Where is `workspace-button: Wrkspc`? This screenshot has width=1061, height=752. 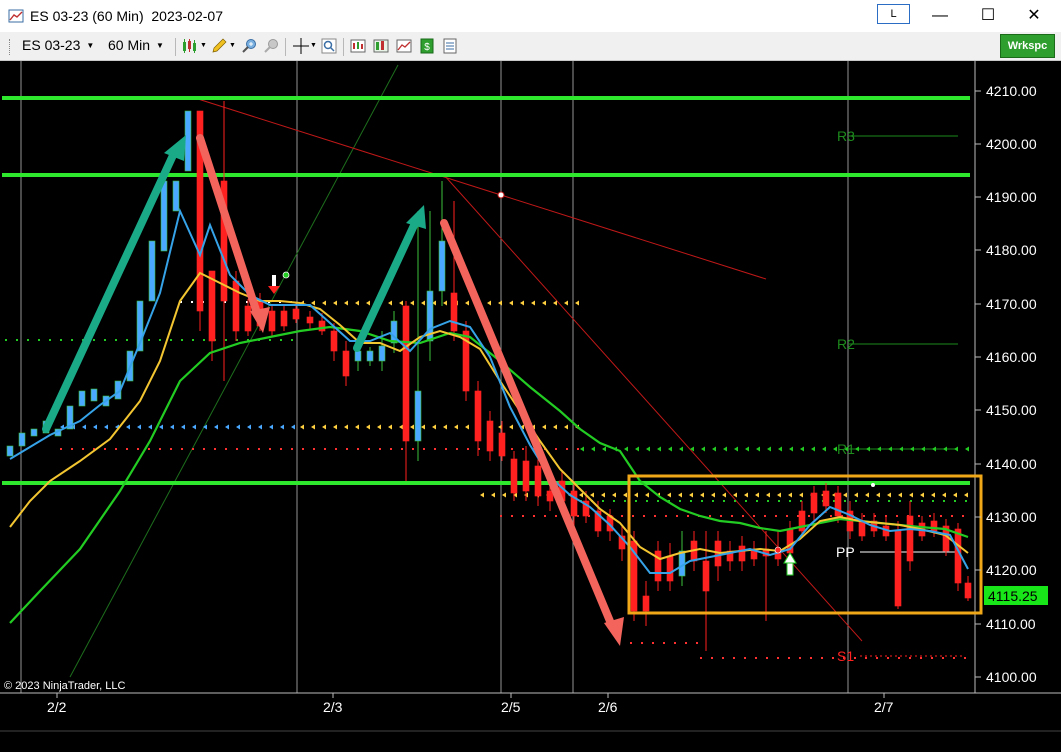
workspace-button: Wrkspc is located at coordinates (1027, 46).